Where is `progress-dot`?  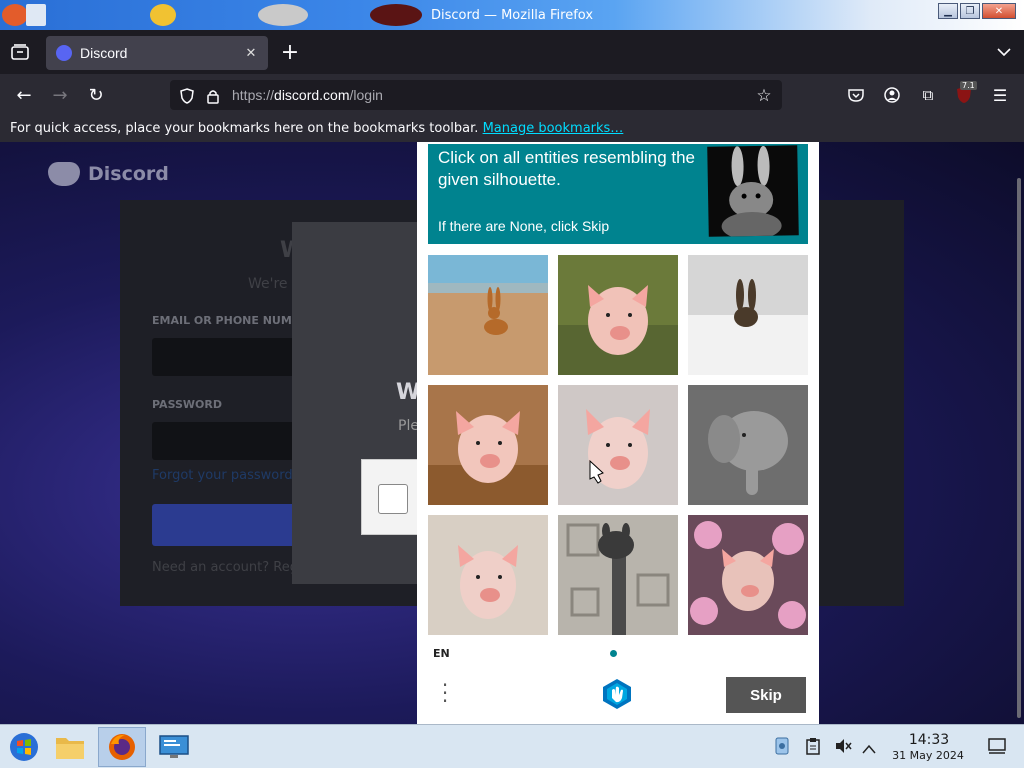 progress-dot is located at coordinates (613, 653).